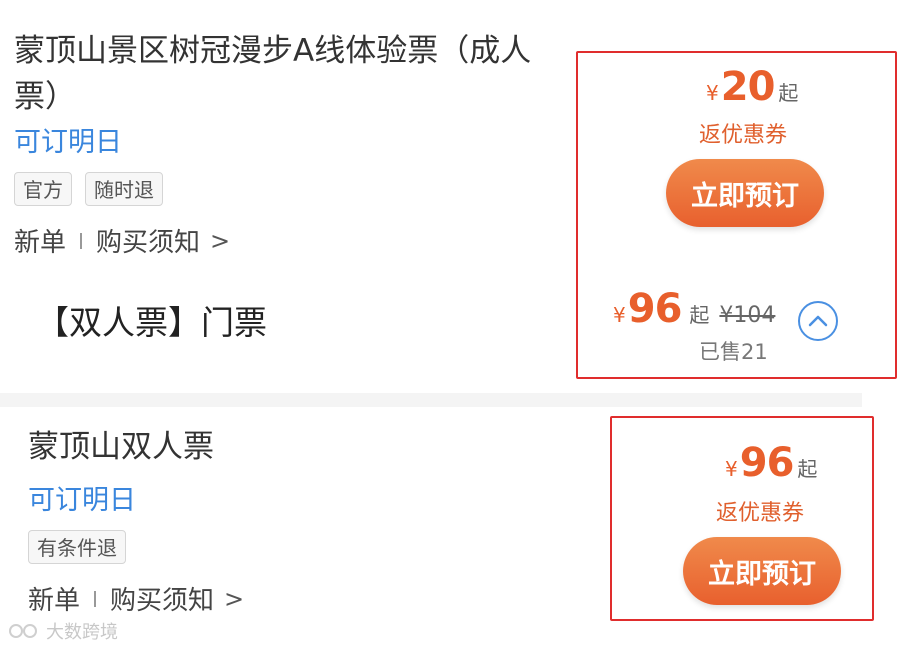  I want to click on product2-meta: 新单 购买须知 >, so click(136, 598).